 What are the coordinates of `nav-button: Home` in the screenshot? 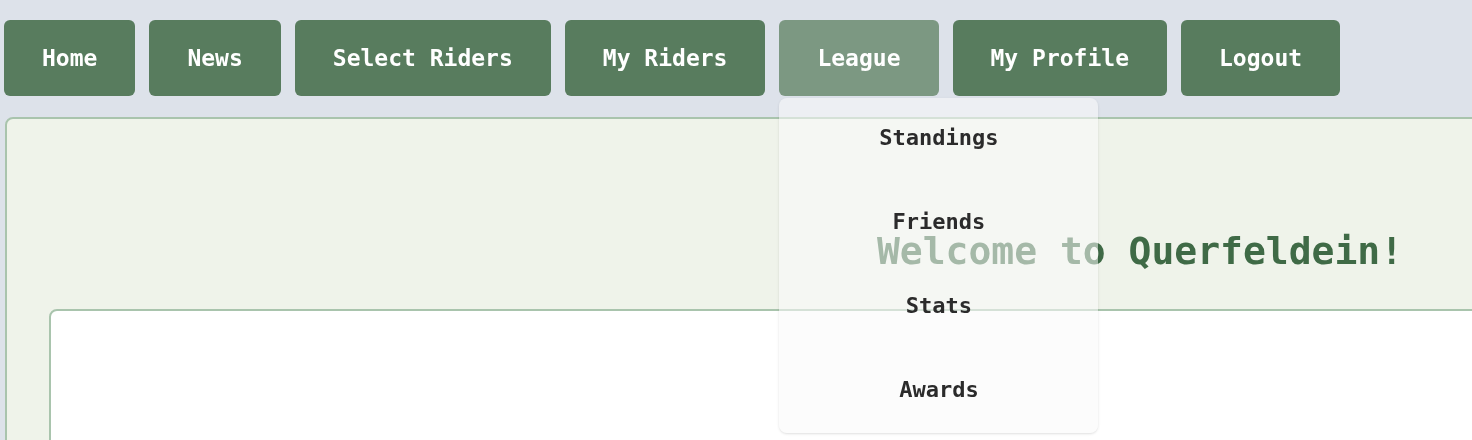 It's located at (70, 58).